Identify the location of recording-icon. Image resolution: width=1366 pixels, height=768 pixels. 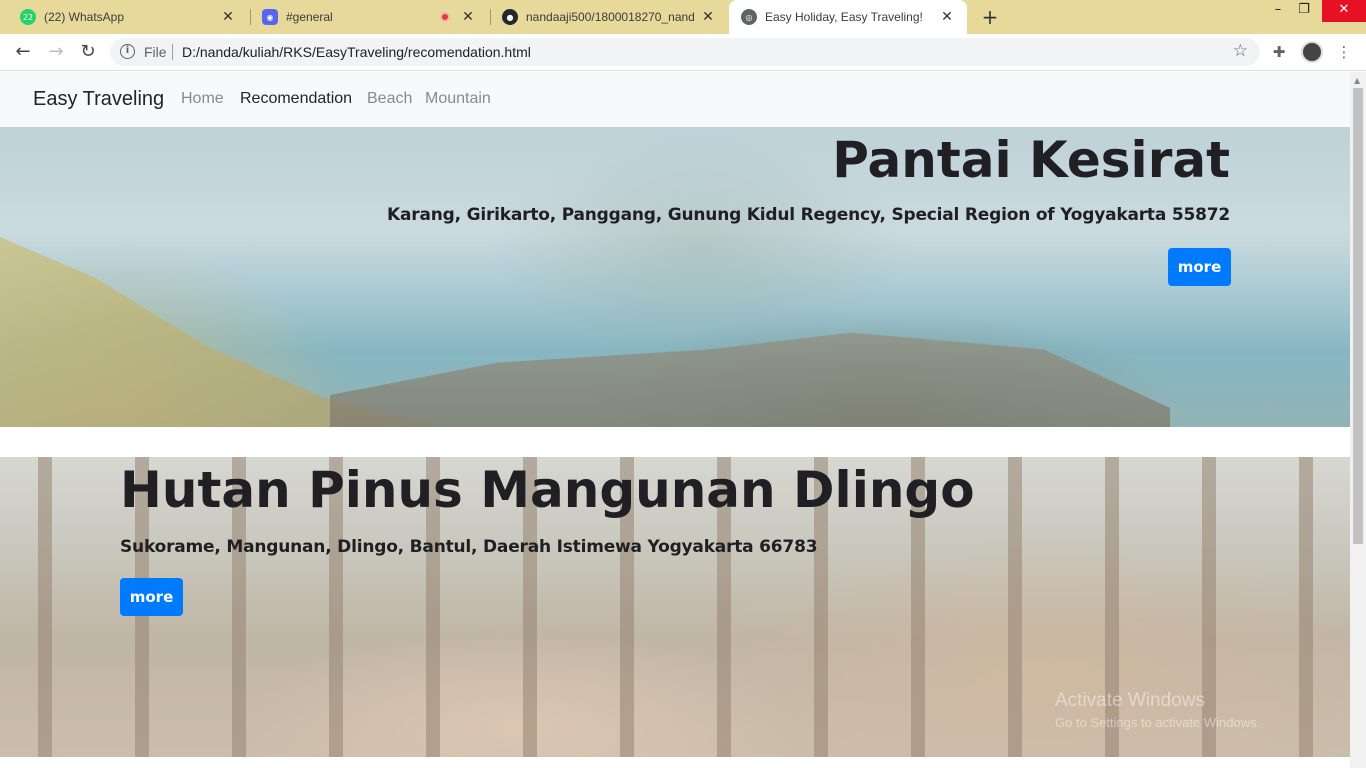
(445, 17).